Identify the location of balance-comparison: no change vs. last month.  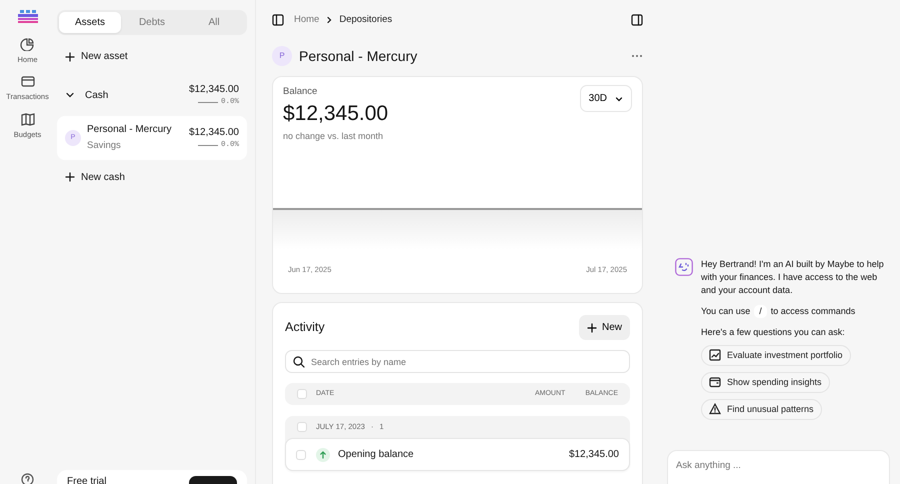
(333, 137).